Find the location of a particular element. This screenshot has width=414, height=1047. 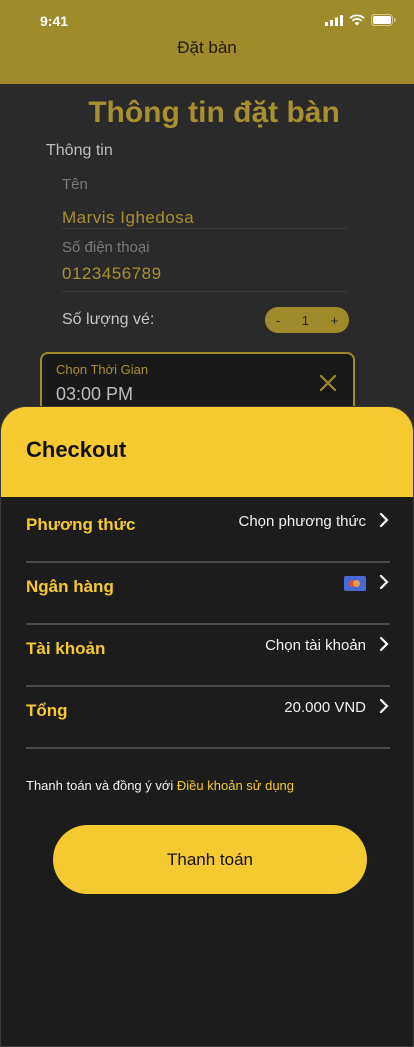

checkout-header: Checkout is located at coordinates (207, 452).